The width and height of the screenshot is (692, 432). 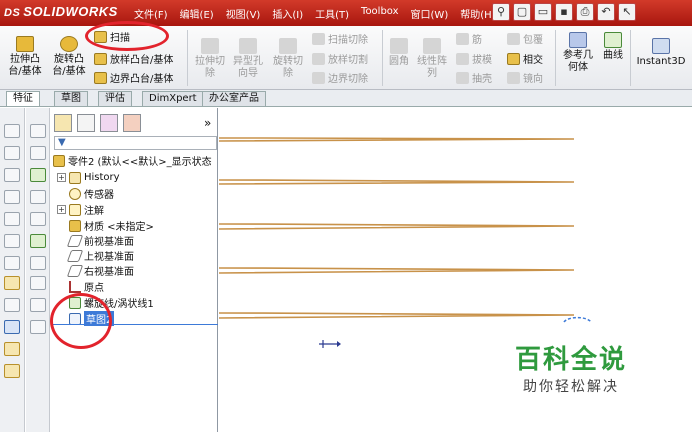 What do you see at coordinates (399, 53) in the screenshot?
I see `fillet-button: 圆角` at bounding box center [399, 53].